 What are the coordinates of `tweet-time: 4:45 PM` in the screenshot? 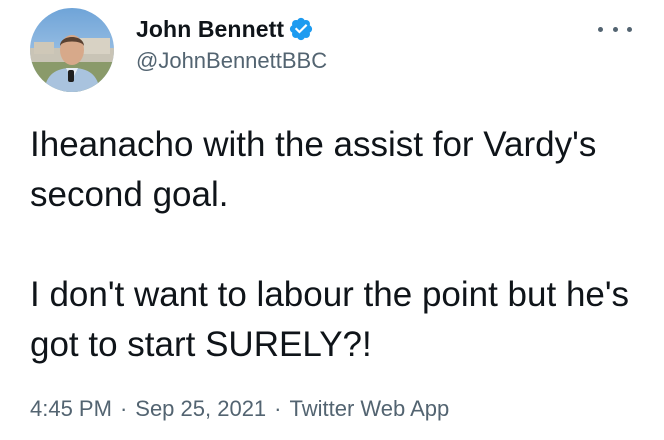 It's located at (71, 408).